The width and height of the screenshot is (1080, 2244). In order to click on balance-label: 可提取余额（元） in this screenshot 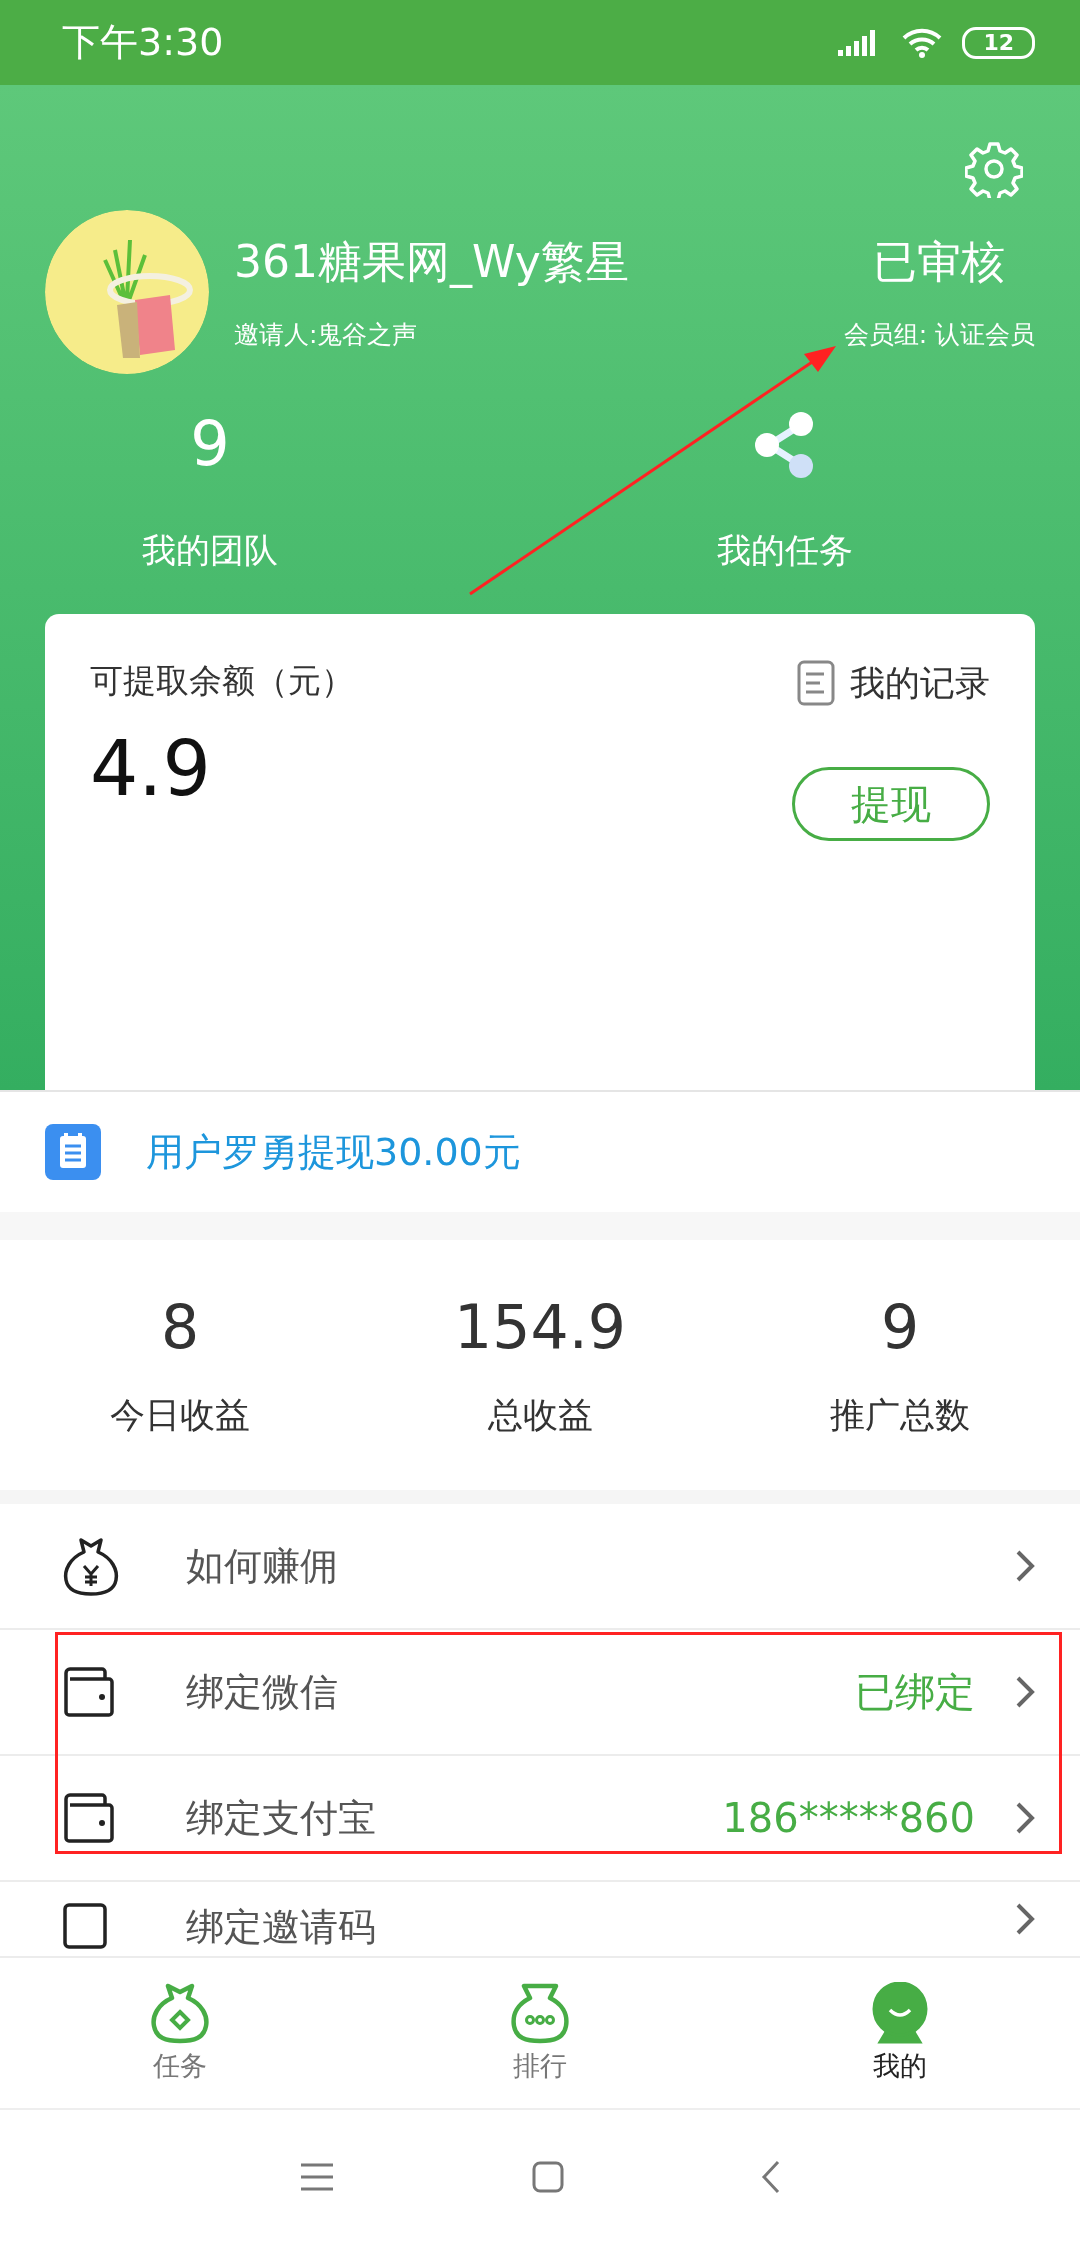, I will do `click(222, 681)`.